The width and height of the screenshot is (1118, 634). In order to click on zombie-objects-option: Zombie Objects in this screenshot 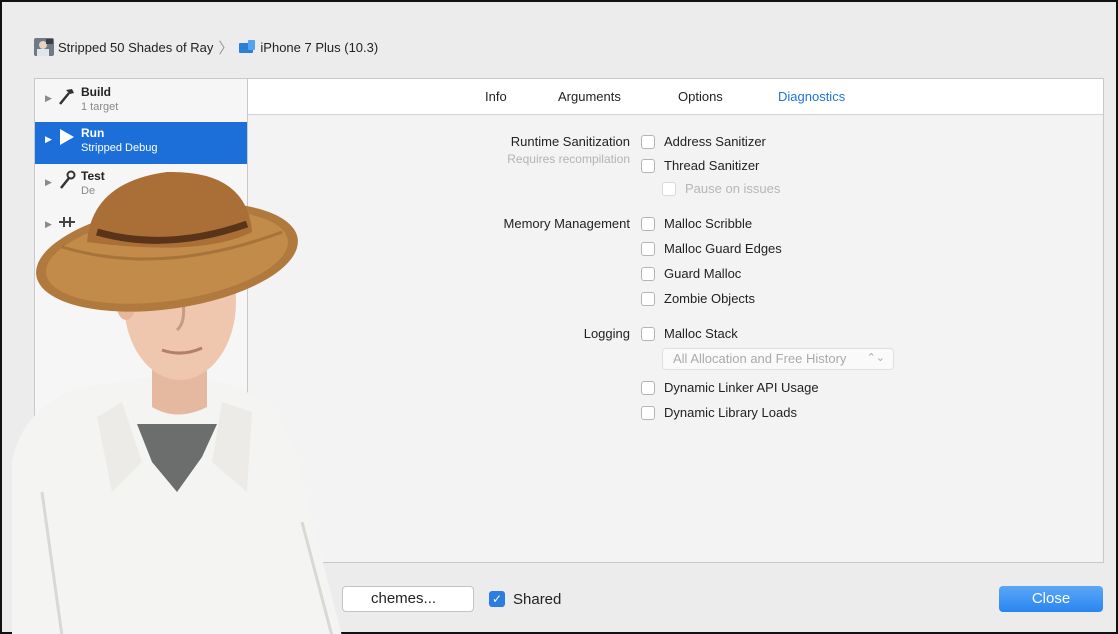, I will do `click(698, 298)`.